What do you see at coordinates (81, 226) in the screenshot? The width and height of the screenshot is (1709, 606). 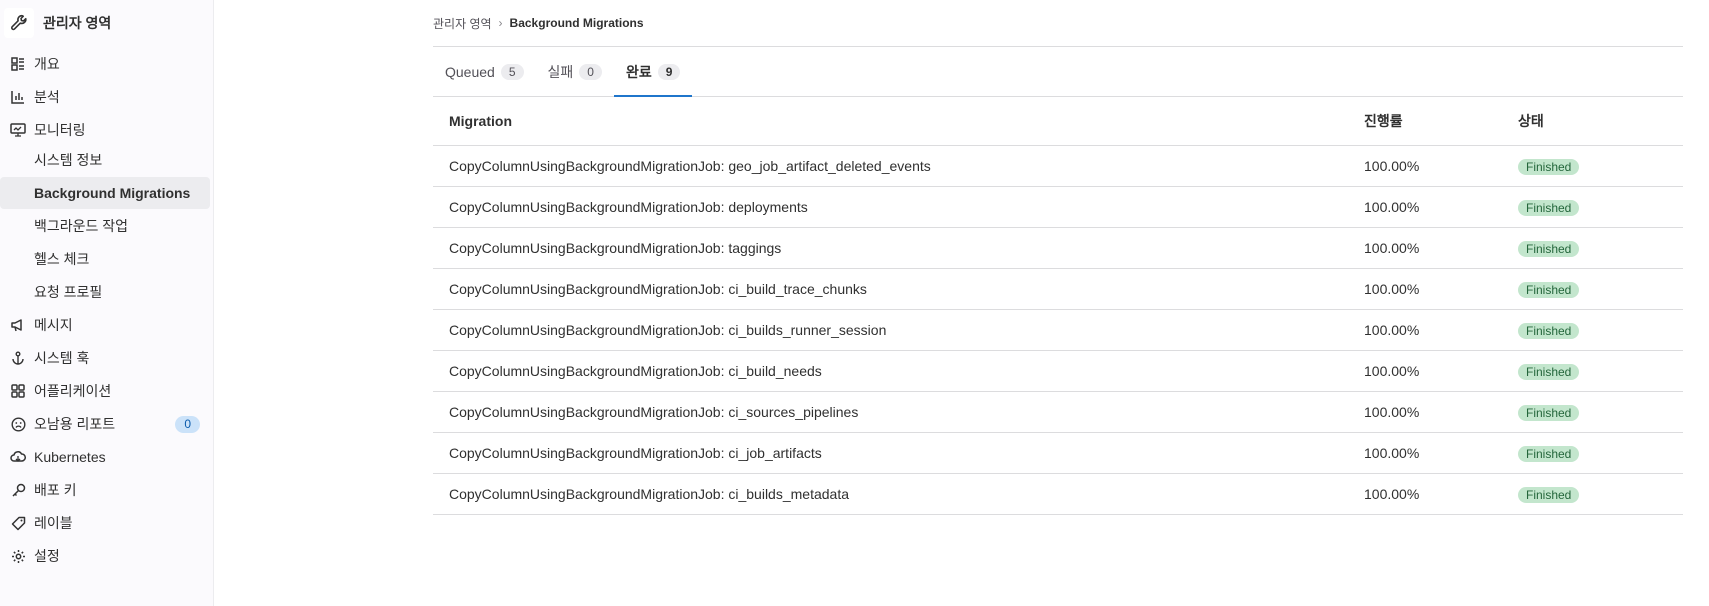 I see `sidebar-subitem-label: 백그라운드 작업` at bounding box center [81, 226].